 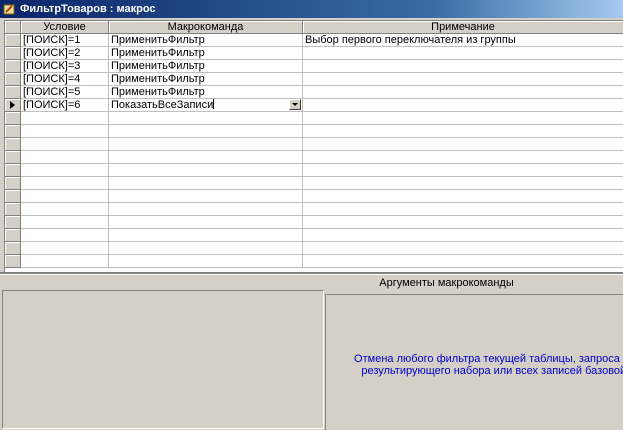 What do you see at coordinates (311, 9) in the screenshot?
I see `window-titlebar: ФильтрТоваров : макрос` at bounding box center [311, 9].